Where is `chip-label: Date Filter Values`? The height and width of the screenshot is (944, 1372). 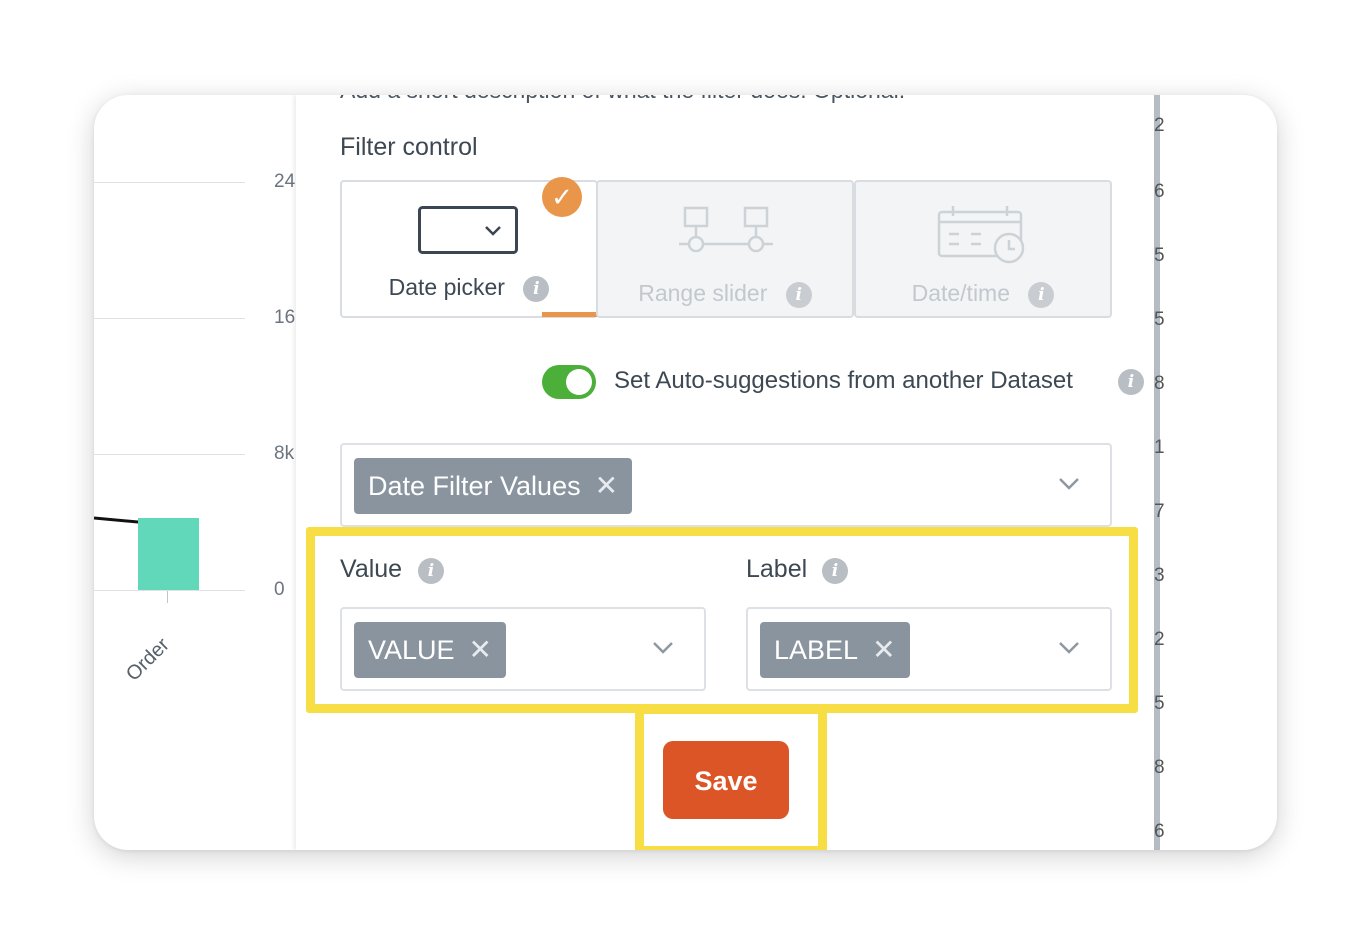
chip-label: Date Filter Values is located at coordinates (474, 486).